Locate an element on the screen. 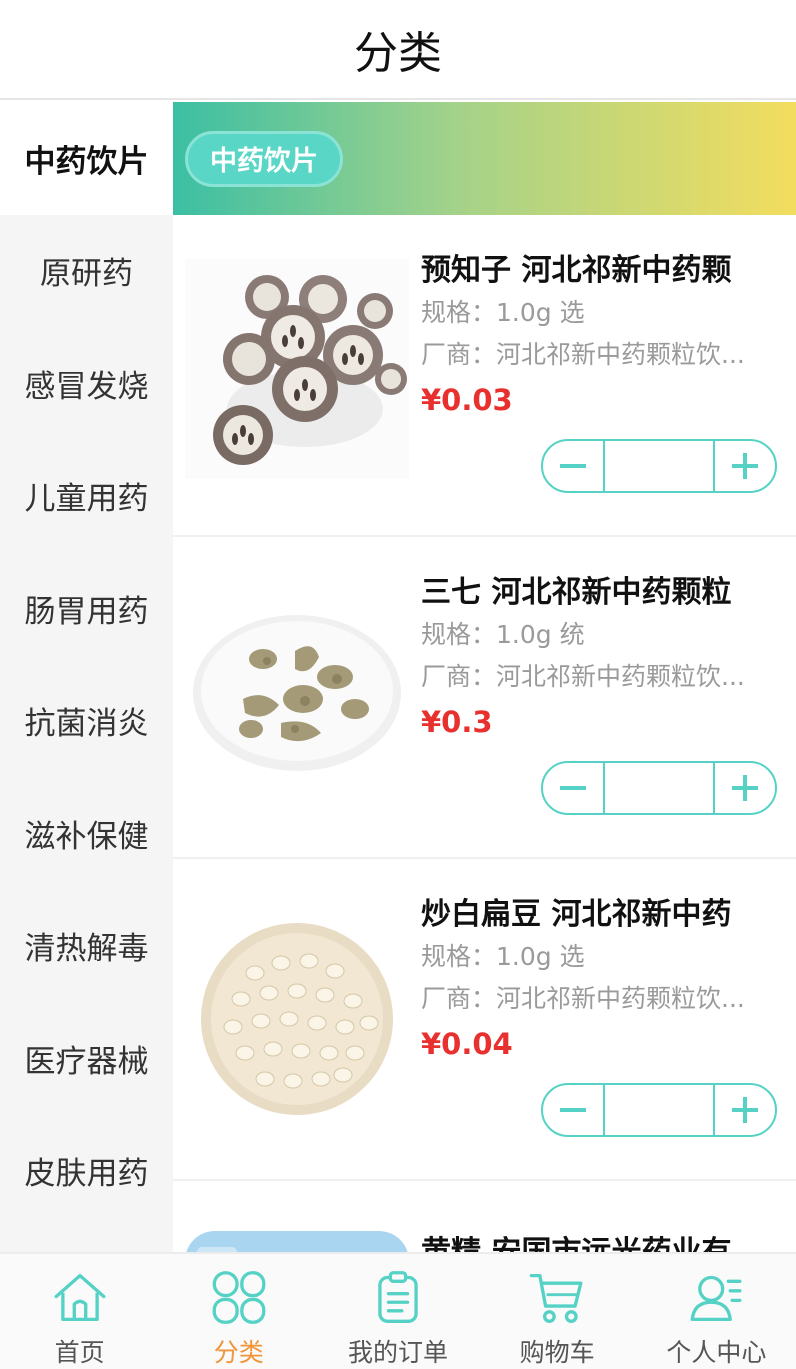 This screenshot has width=796, height=1369. huangjing-image is located at coordinates (297, 1241).